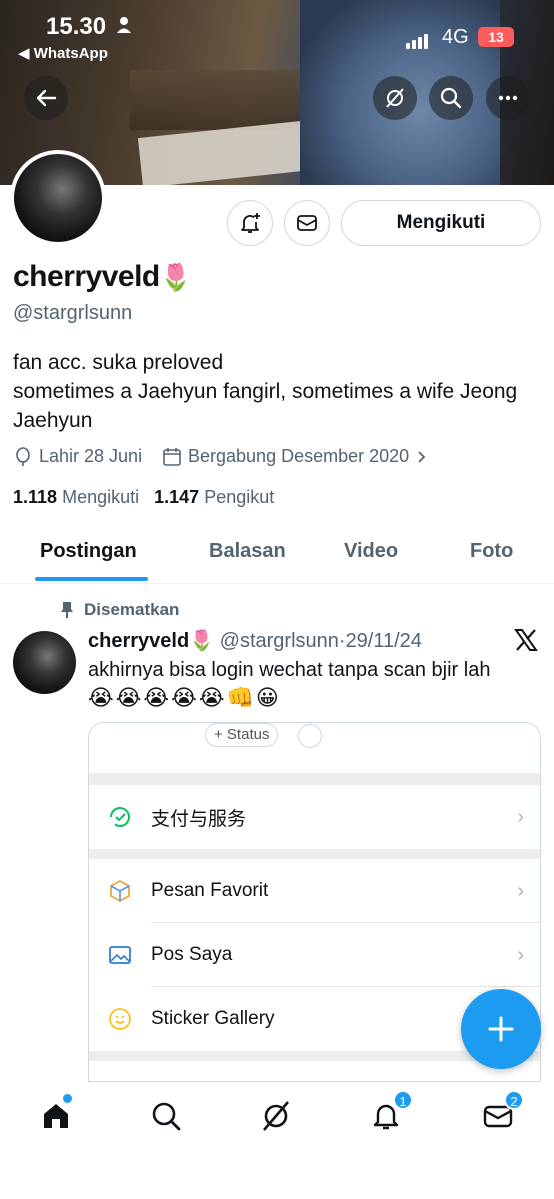 The image size is (554, 1199). Describe the element at coordinates (63, 53) in the screenshot. I see `back-to-app-link: ◀ WhatsApp` at that location.